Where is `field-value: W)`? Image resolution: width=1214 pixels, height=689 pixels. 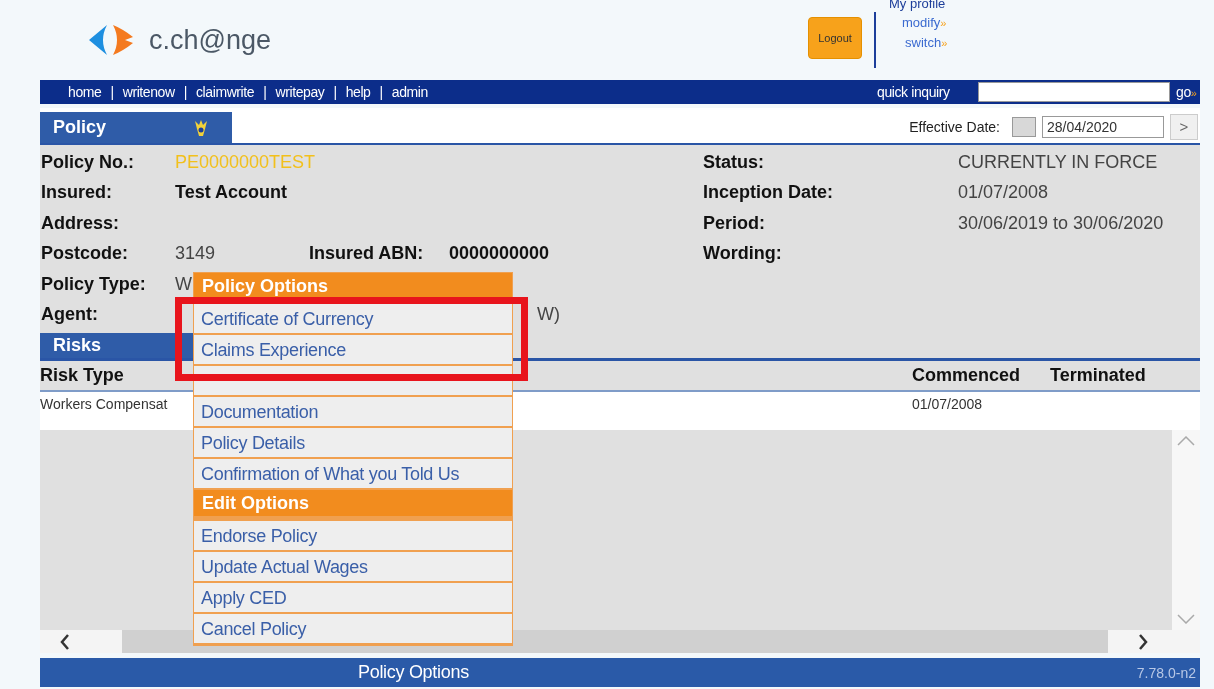 field-value: W) is located at coordinates (548, 315).